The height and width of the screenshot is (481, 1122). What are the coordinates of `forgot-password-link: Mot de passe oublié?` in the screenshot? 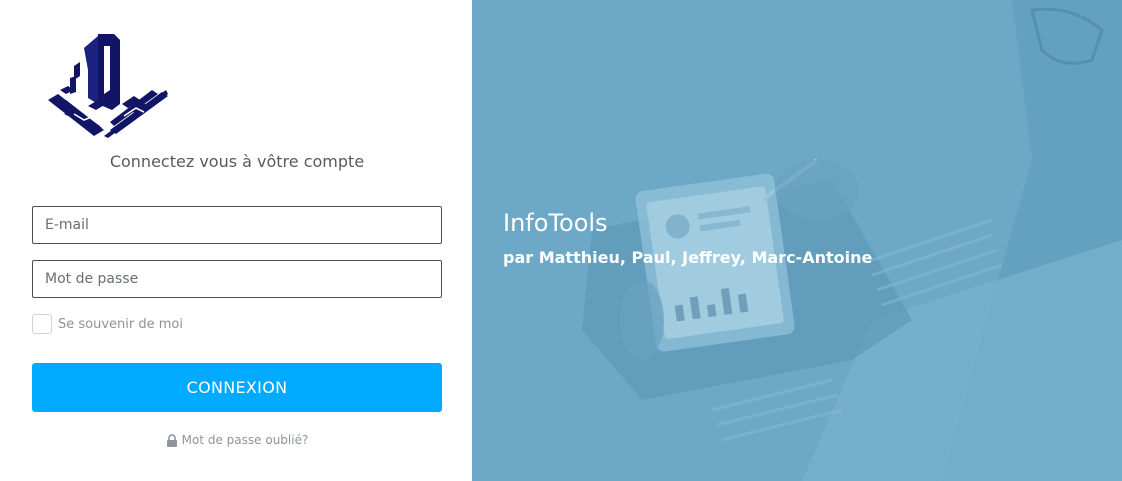 It's located at (237, 440).